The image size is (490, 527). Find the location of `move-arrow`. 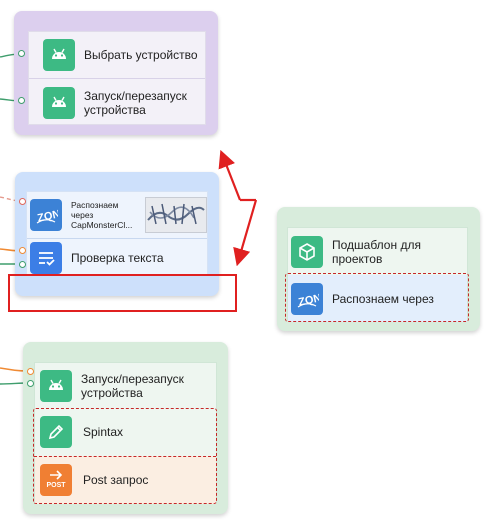

move-arrow is located at coordinates (238, 208).